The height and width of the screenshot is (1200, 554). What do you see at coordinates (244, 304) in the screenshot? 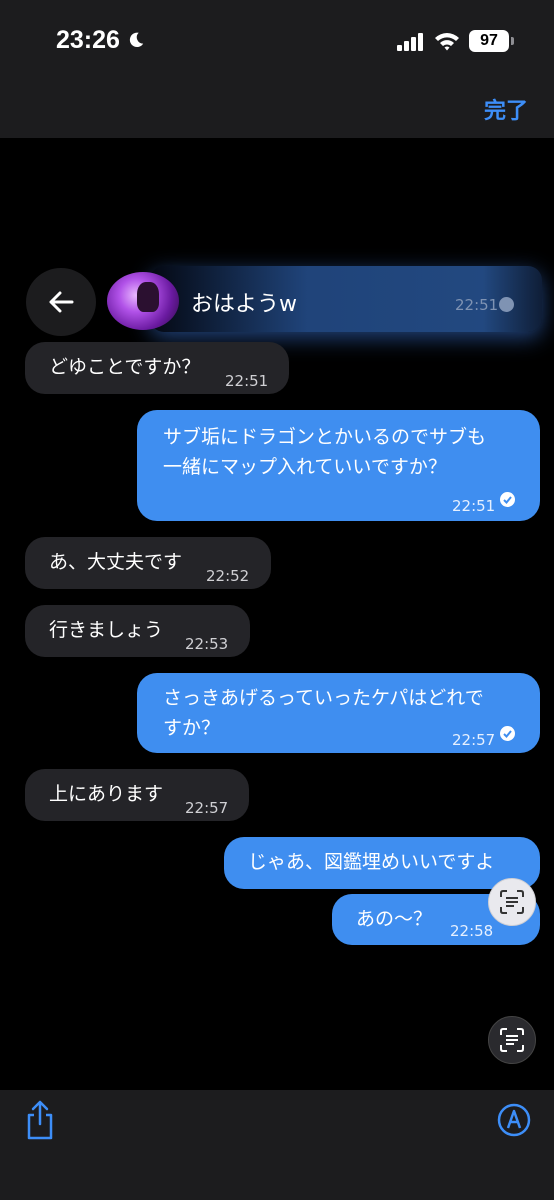
I see `chat-header-name: おはようw` at bounding box center [244, 304].